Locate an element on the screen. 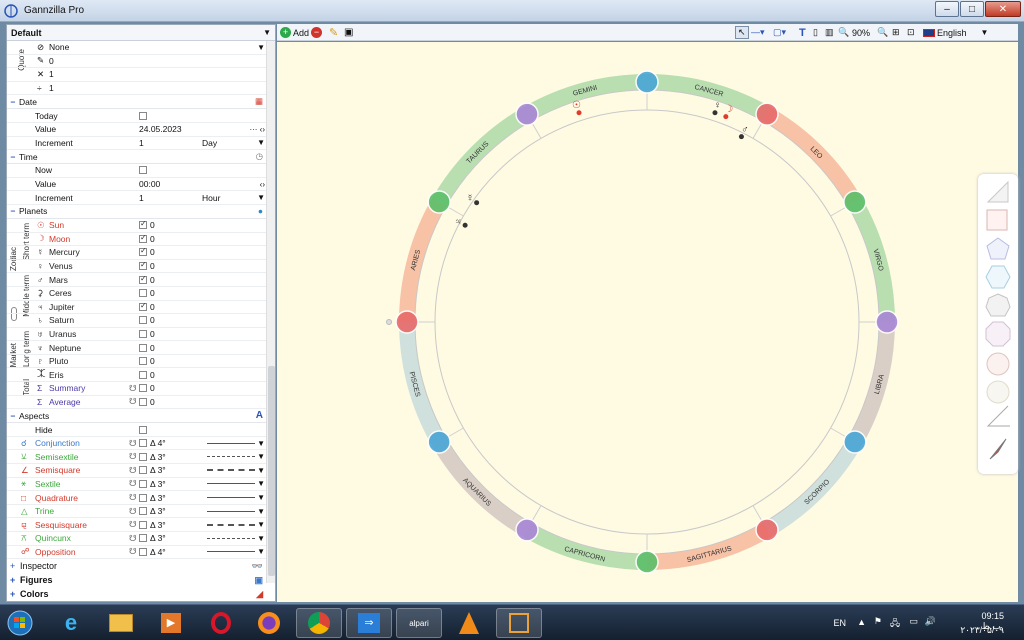 Image resolution: width=1024 pixels, height=640 pixels. planet-row-pluto: ♇ Pluto 0 is located at coordinates (141, 362).